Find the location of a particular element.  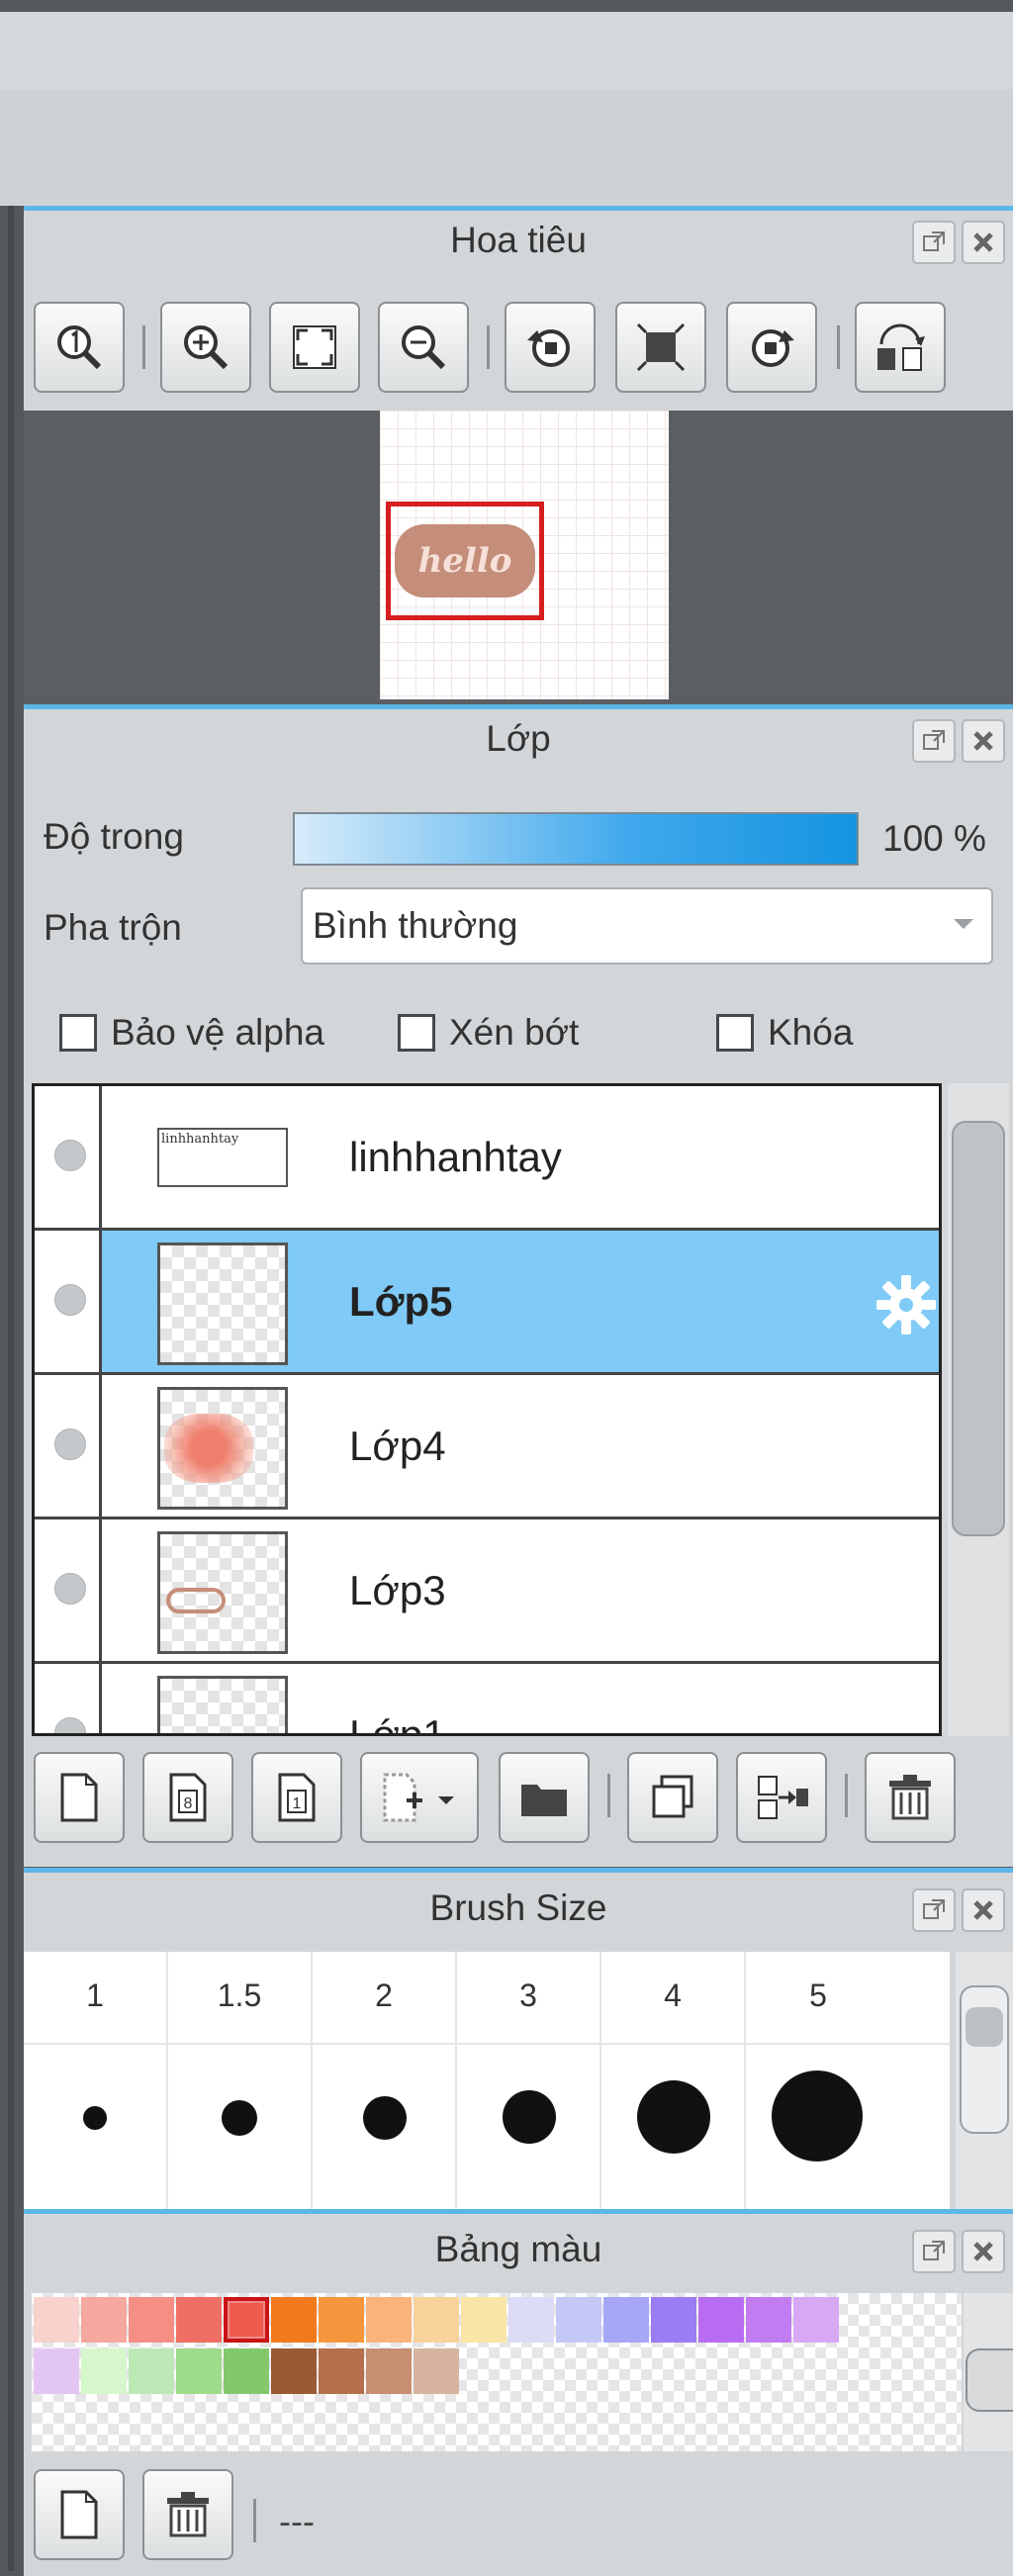

view-rectangle: hello is located at coordinates (465, 561).